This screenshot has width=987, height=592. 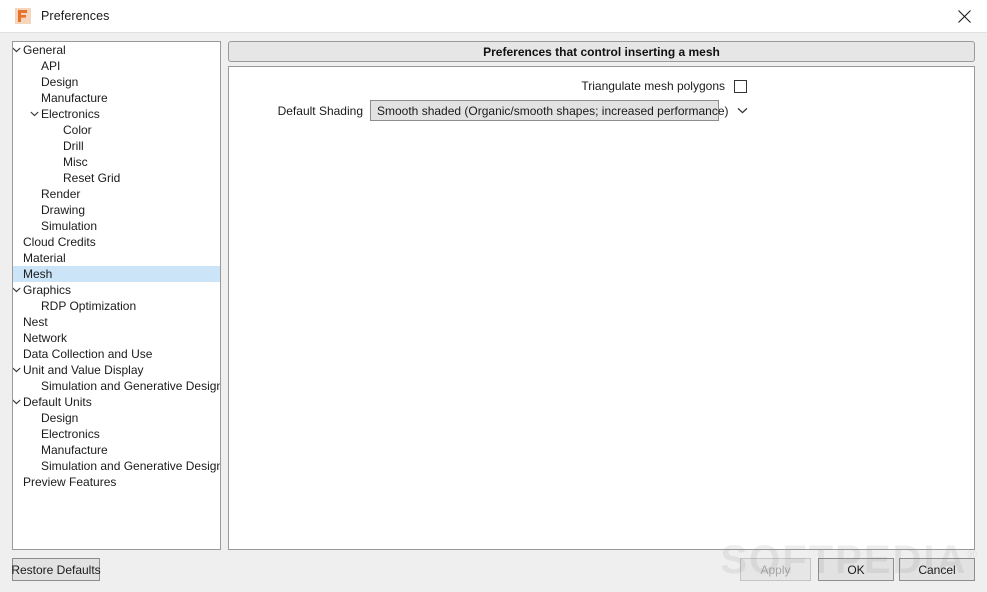 I want to click on sidebar-item-material: Material, so click(x=116, y=258).